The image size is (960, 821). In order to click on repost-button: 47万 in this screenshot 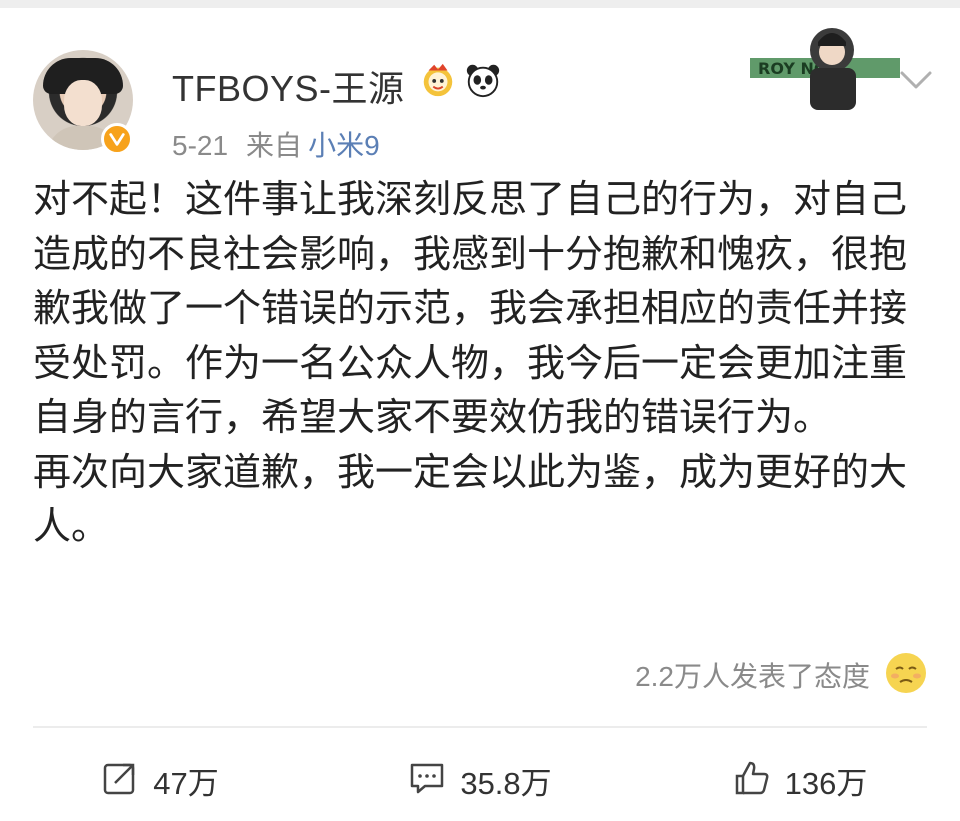, I will do `click(160, 780)`.